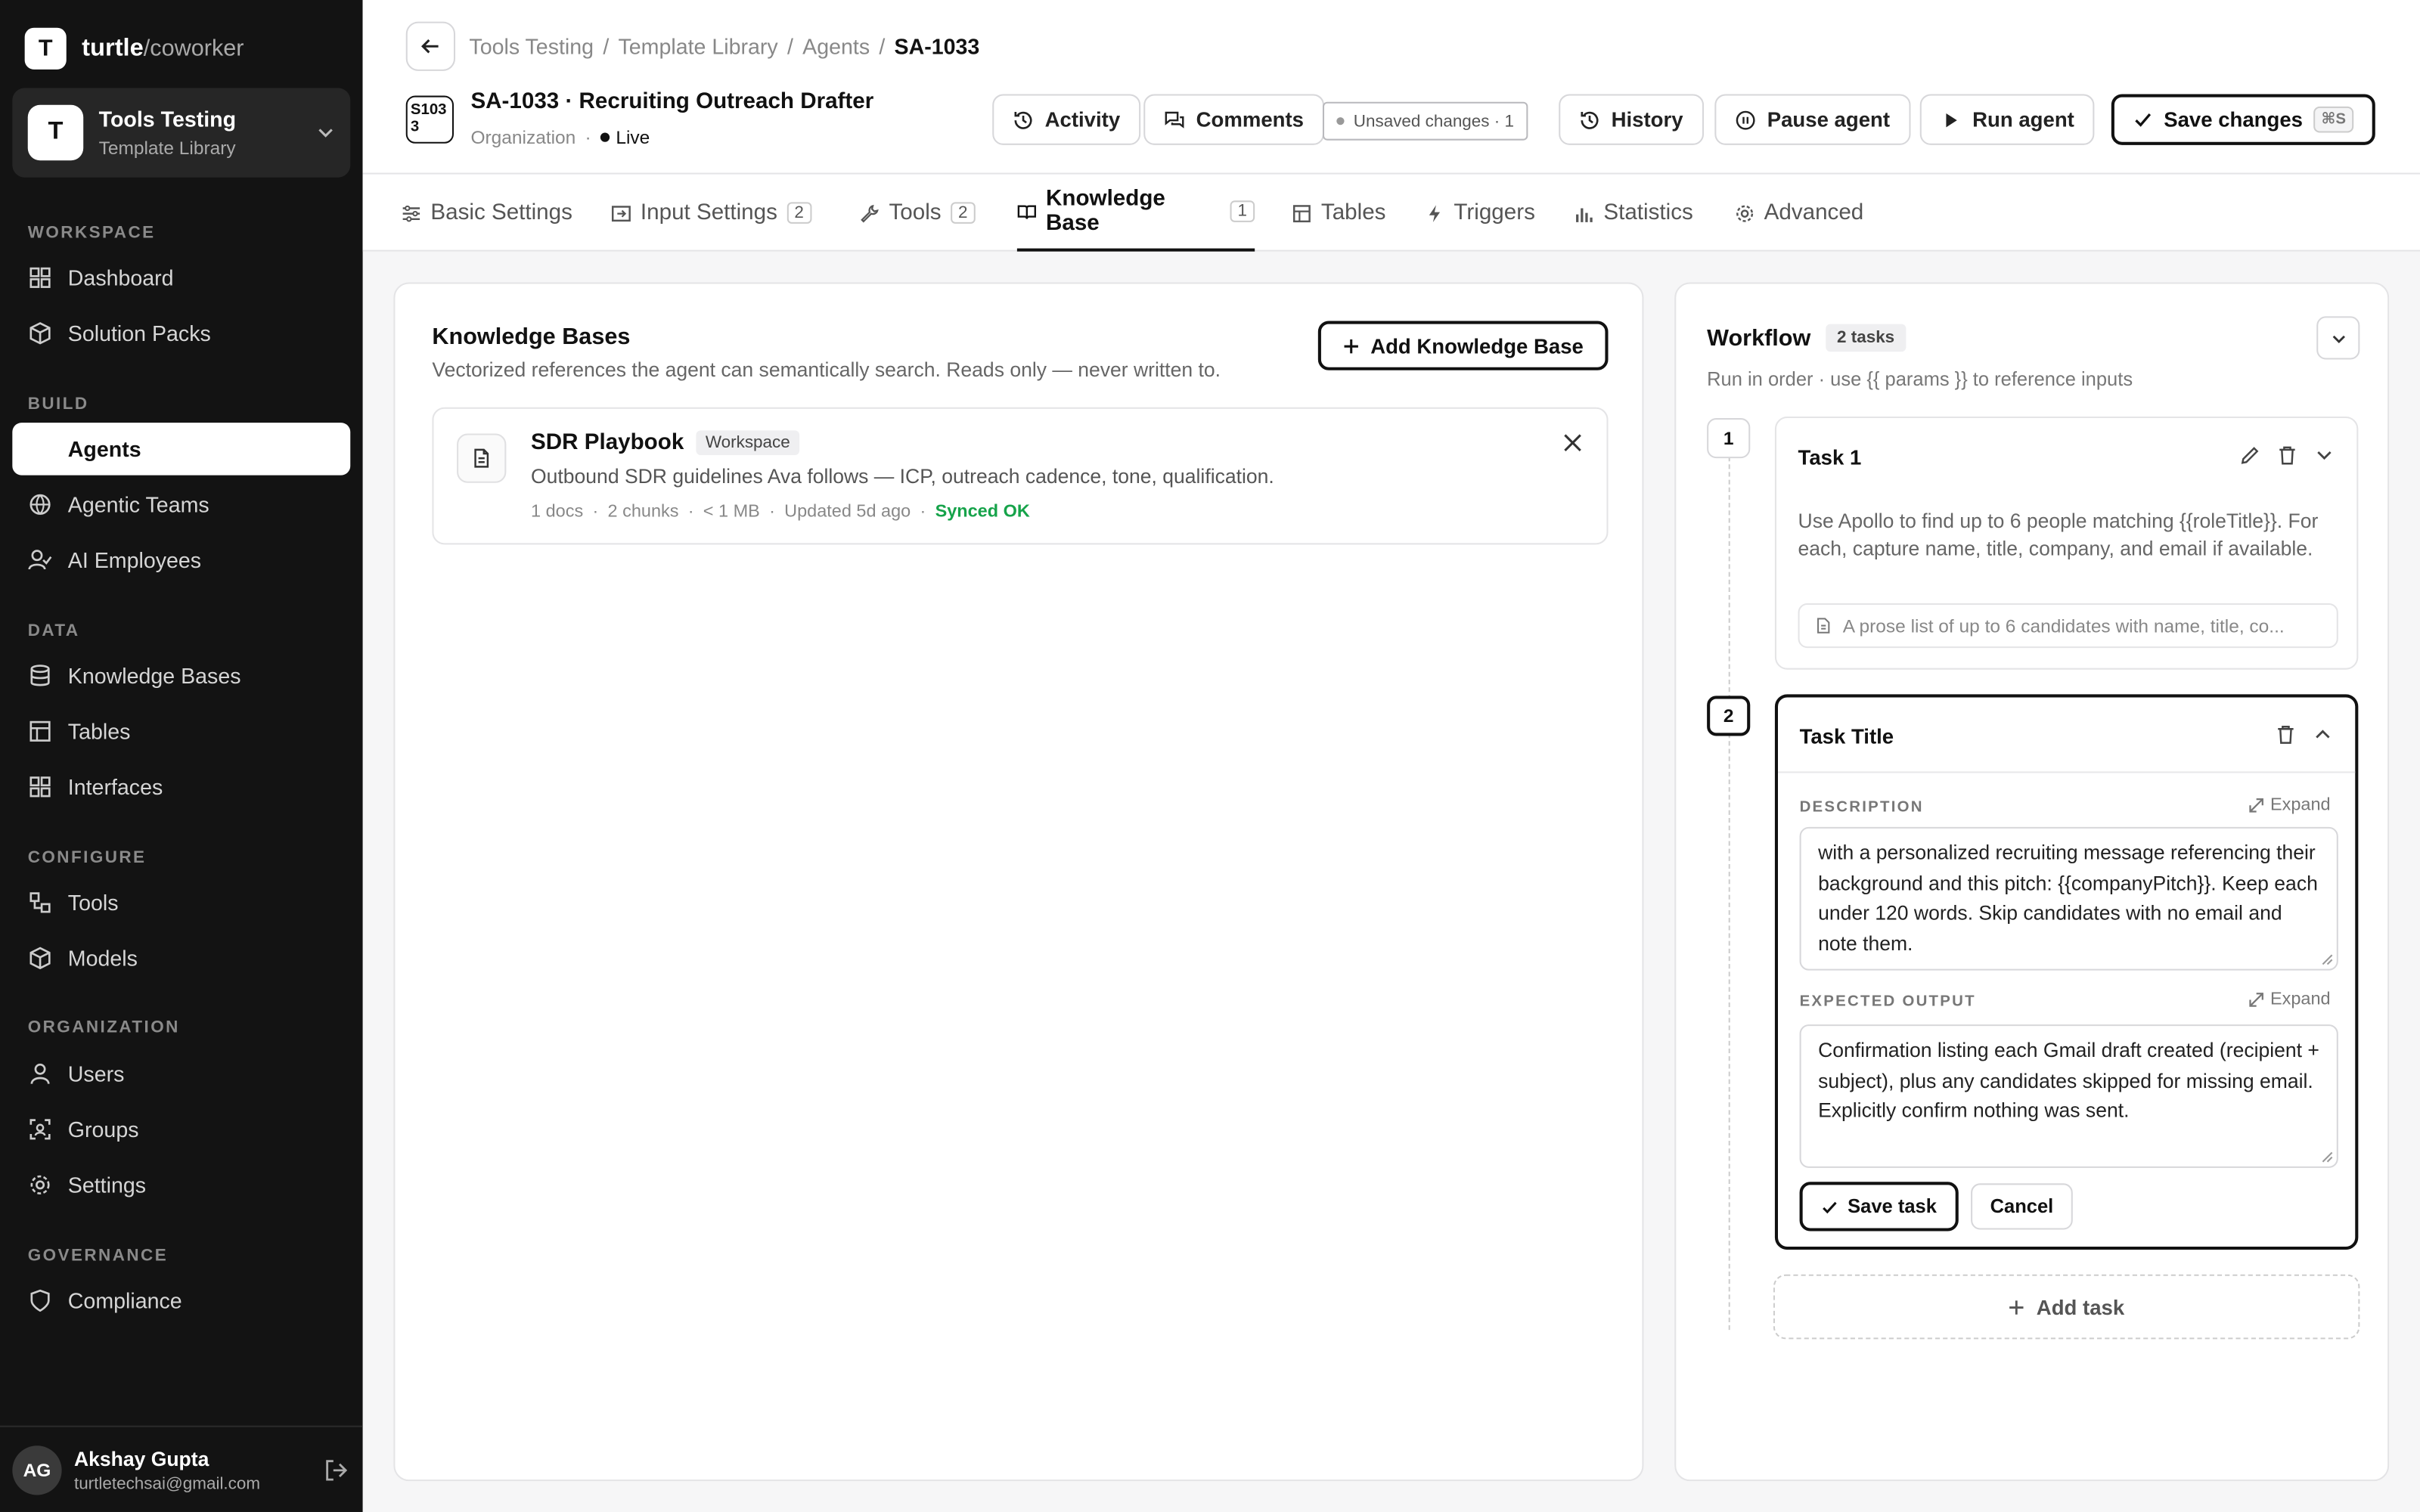 This screenshot has width=2420, height=1512. Describe the element at coordinates (104, 1027) in the screenshot. I see `nav-section-organization: ORGANIZATION` at that location.